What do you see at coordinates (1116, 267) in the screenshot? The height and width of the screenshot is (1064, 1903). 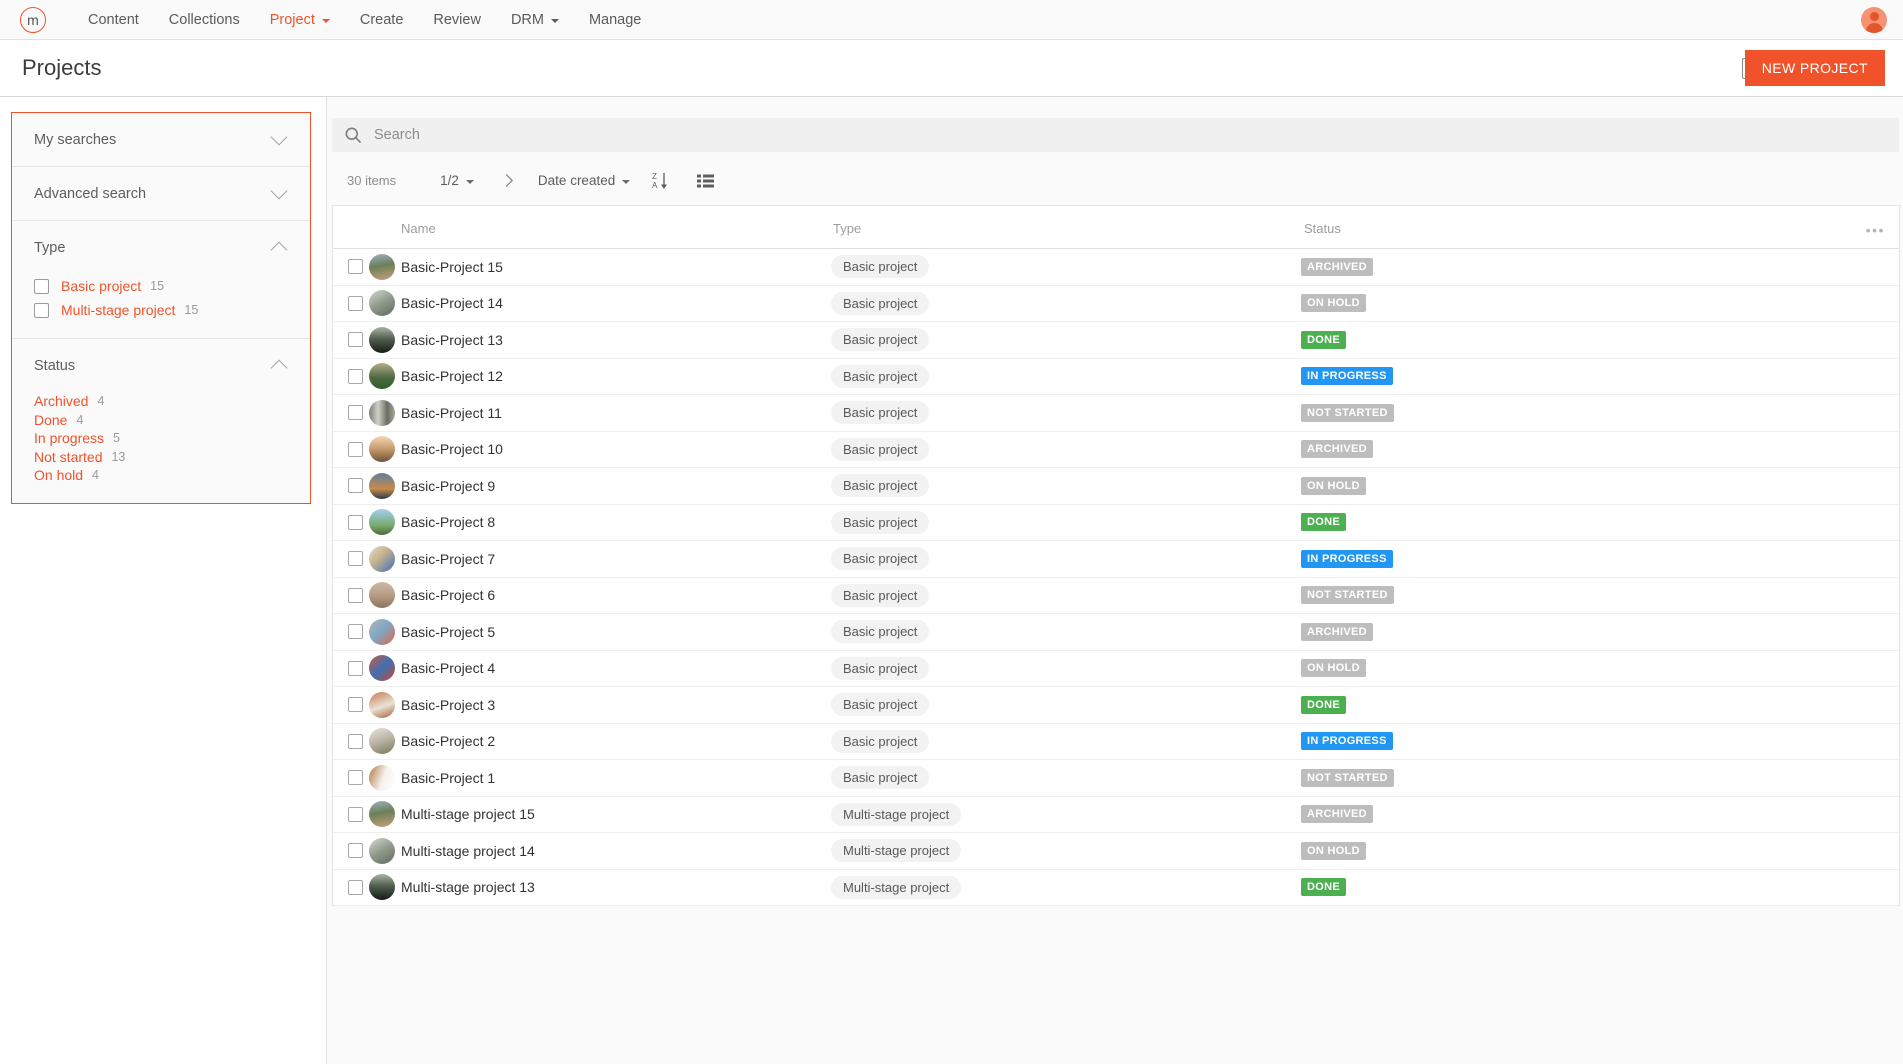 I see `table-row: Basic-Project 15 Basic project ARCHIVED` at bounding box center [1116, 267].